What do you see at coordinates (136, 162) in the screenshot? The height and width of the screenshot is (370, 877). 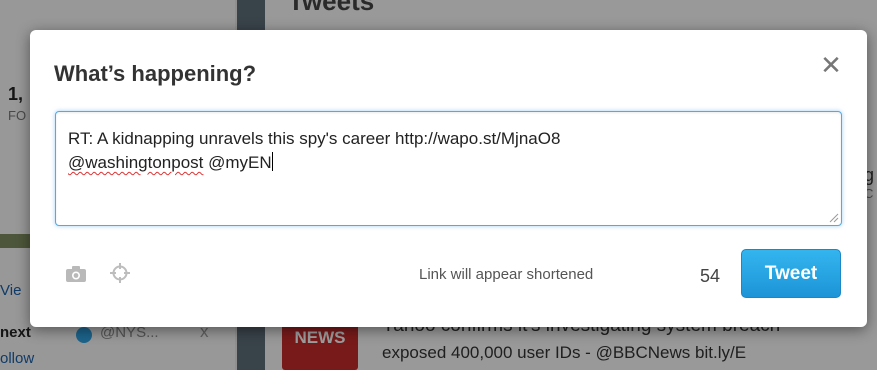 I see `mention-washingtonpost: @washingtonpost` at bounding box center [136, 162].